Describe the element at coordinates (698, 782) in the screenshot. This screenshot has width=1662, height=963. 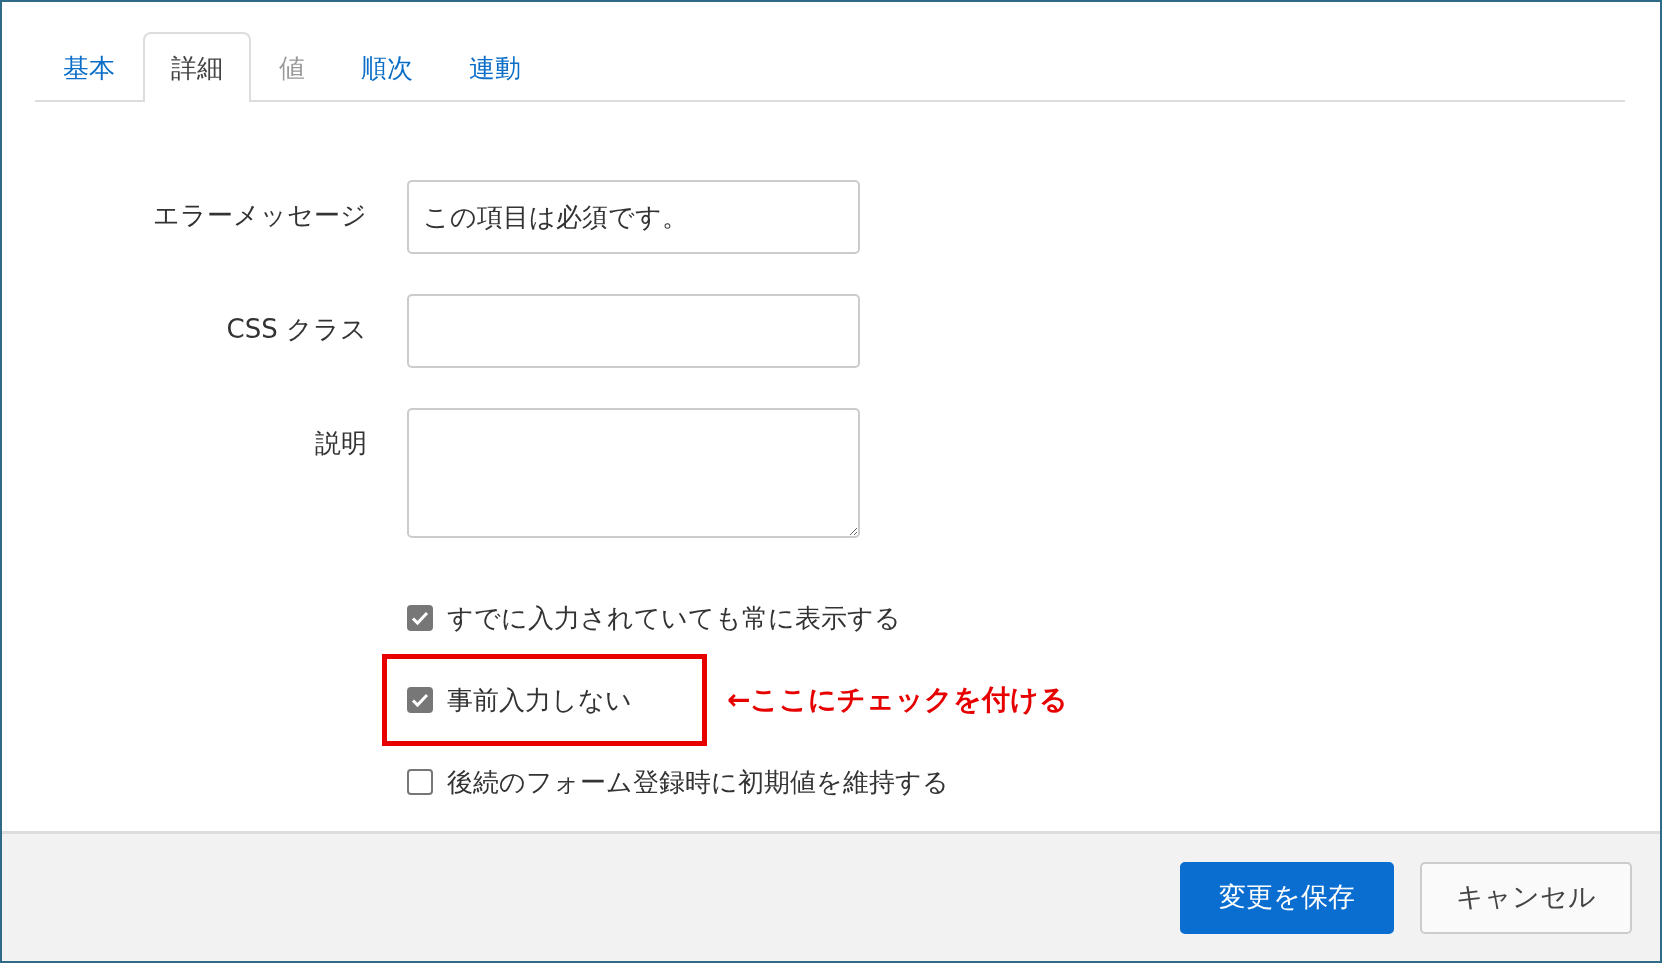
I see `checkbox-label: 後続のフォーム登録時に初期値を維持する` at that location.